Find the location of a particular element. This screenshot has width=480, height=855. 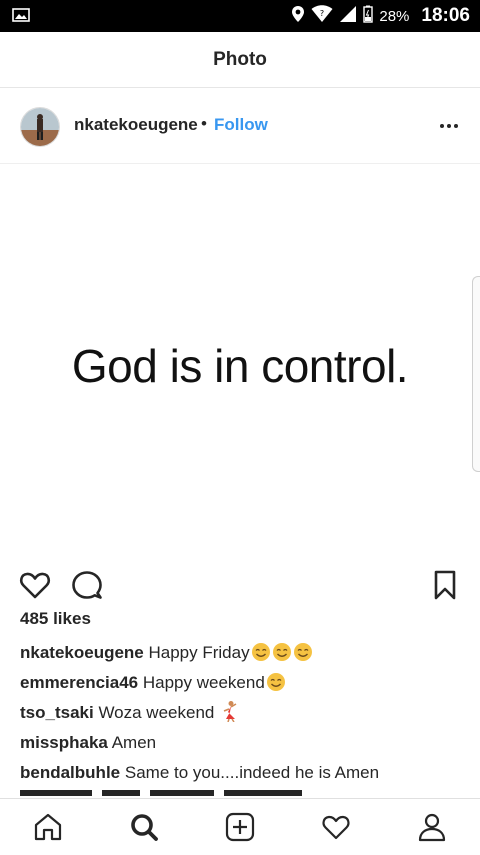

image-quote-text: God is in control. is located at coordinates (240, 366).